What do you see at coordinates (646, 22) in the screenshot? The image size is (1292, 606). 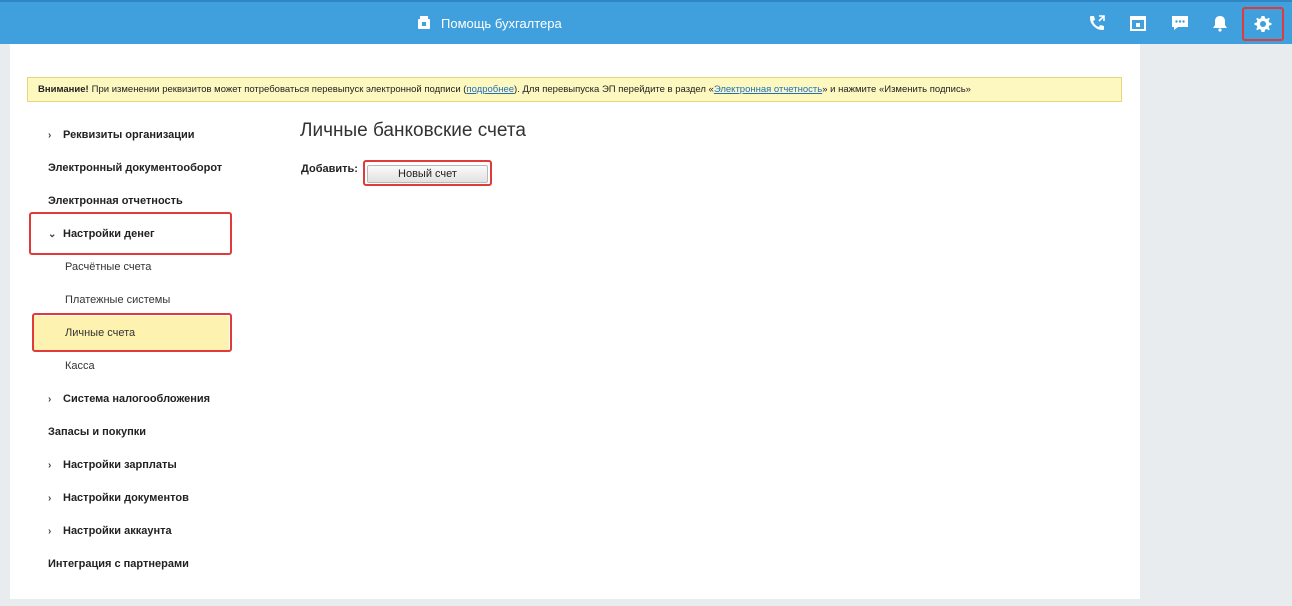 I see `top-bar: Помощь бухгалтера` at bounding box center [646, 22].